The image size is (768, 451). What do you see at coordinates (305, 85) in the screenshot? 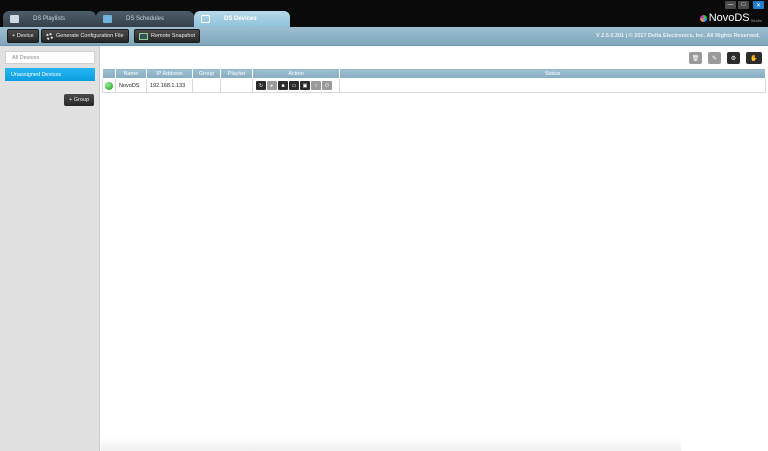
I see `snapshot-icon: ▣` at bounding box center [305, 85].